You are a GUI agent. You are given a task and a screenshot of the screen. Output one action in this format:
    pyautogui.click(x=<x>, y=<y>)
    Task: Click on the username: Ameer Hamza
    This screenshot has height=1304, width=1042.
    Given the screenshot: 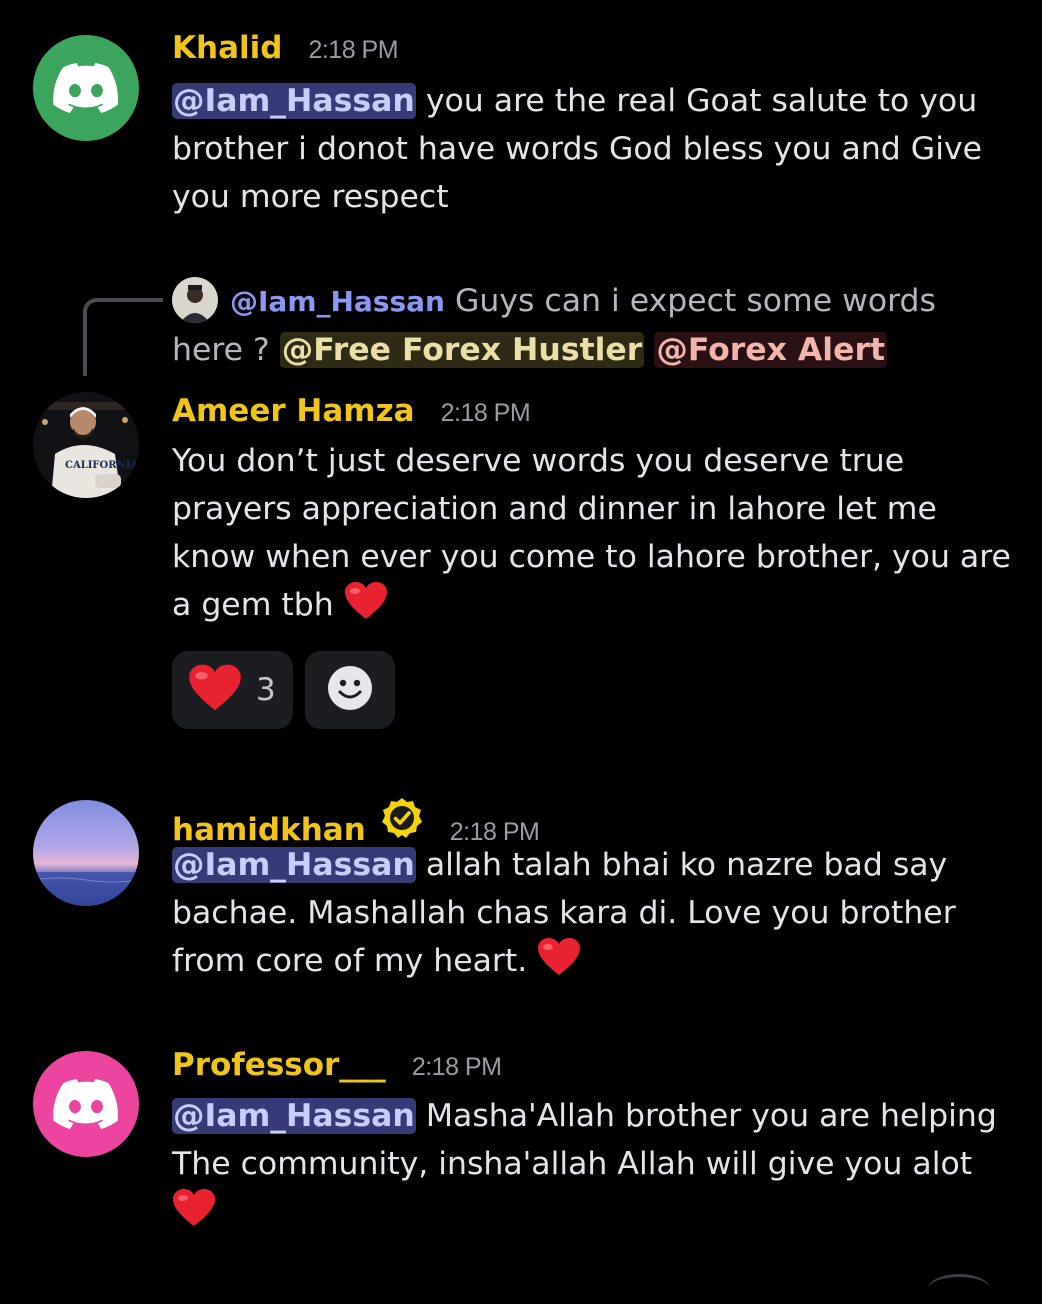 What is the action you would take?
    pyautogui.click(x=293, y=411)
    